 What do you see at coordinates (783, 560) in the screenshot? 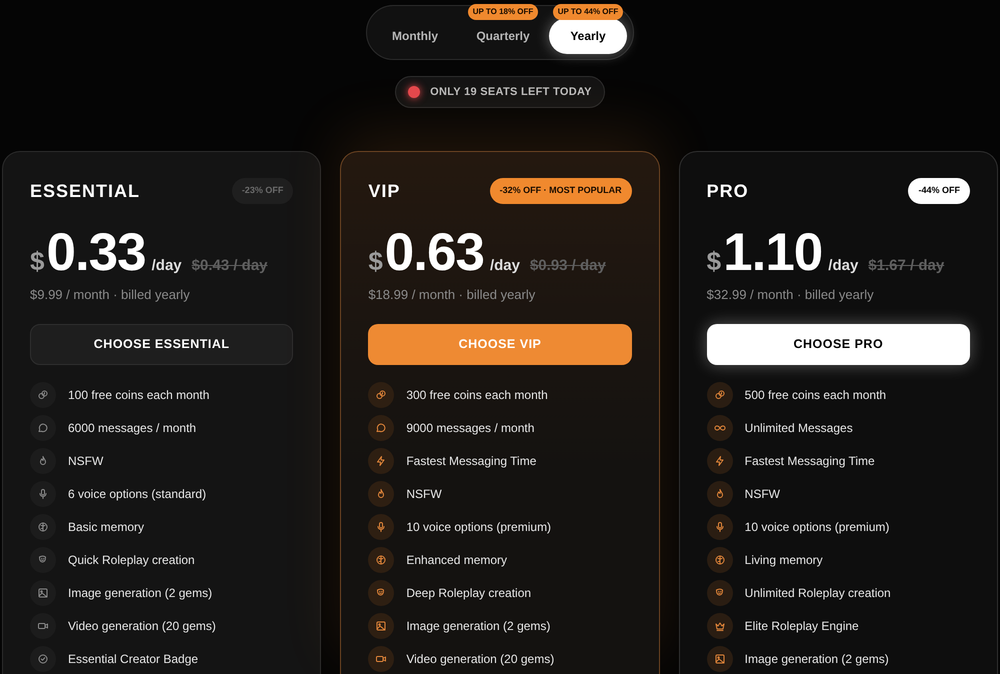
I see `feature-text: Living memory` at bounding box center [783, 560].